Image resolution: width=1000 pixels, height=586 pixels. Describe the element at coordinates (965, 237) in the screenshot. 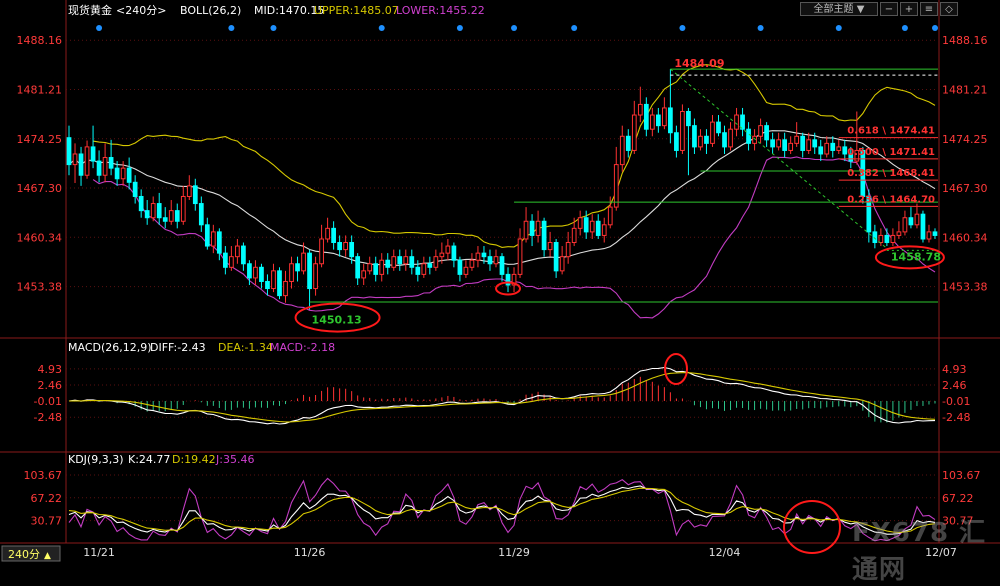

I see `price-tick-right: 1460.34` at that location.